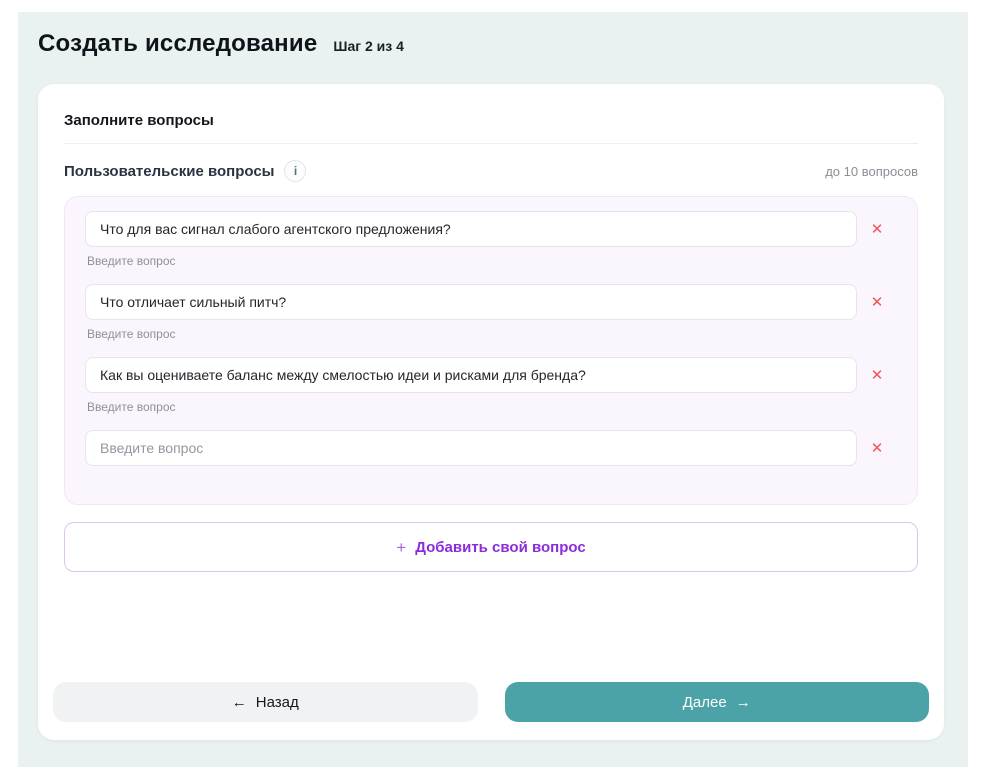 Image resolution: width=996 pixels, height=782 pixels. What do you see at coordinates (139, 120) in the screenshot?
I see `section-title: Заполните вопросы` at bounding box center [139, 120].